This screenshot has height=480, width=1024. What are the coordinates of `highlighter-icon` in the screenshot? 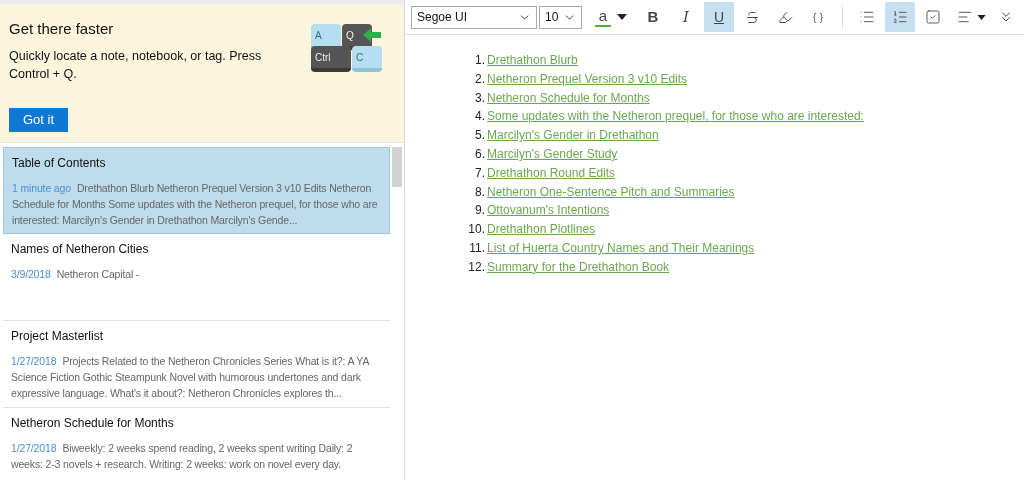 It's located at (785, 17).